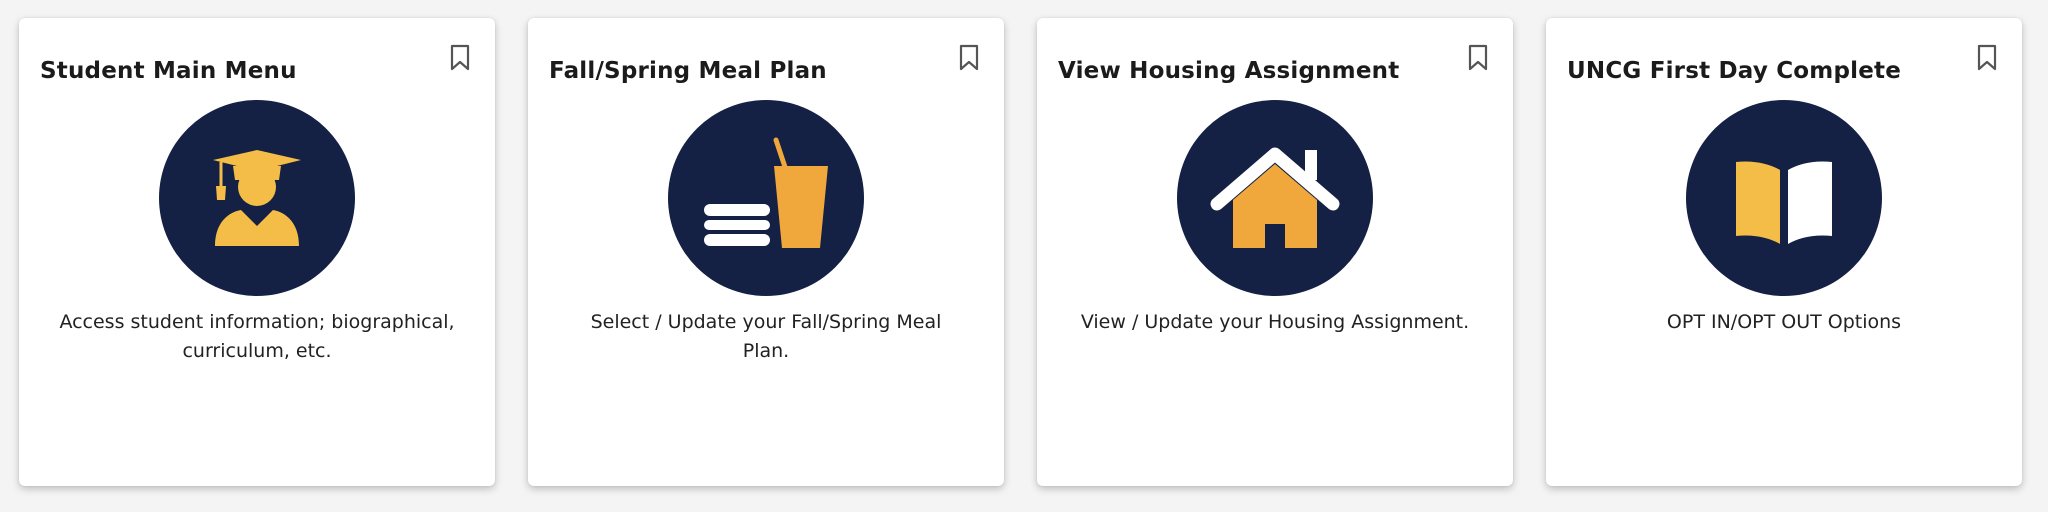 The image size is (2048, 512). I want to click on book-icon, so click(1784, 198).